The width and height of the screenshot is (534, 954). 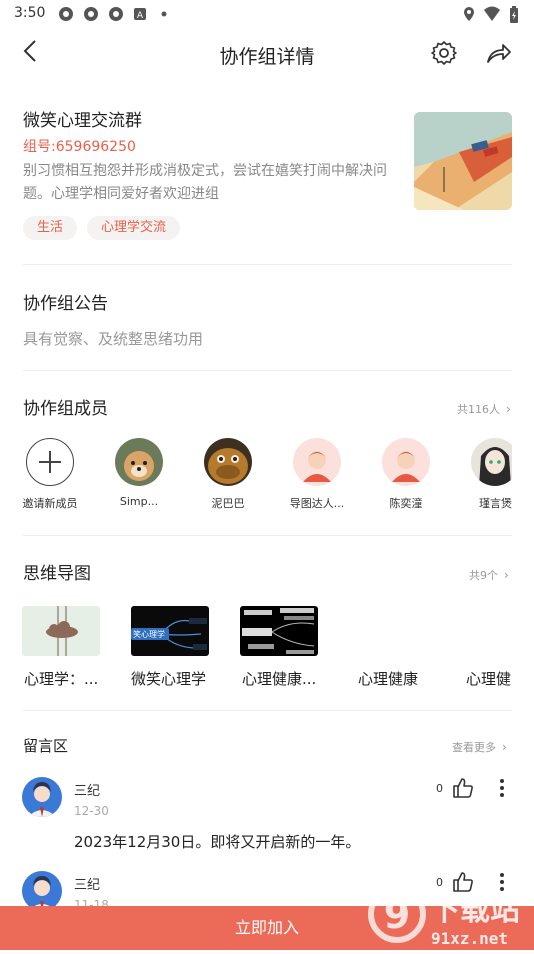 I want to click on svg-text: A, so click(x=140, y=16).